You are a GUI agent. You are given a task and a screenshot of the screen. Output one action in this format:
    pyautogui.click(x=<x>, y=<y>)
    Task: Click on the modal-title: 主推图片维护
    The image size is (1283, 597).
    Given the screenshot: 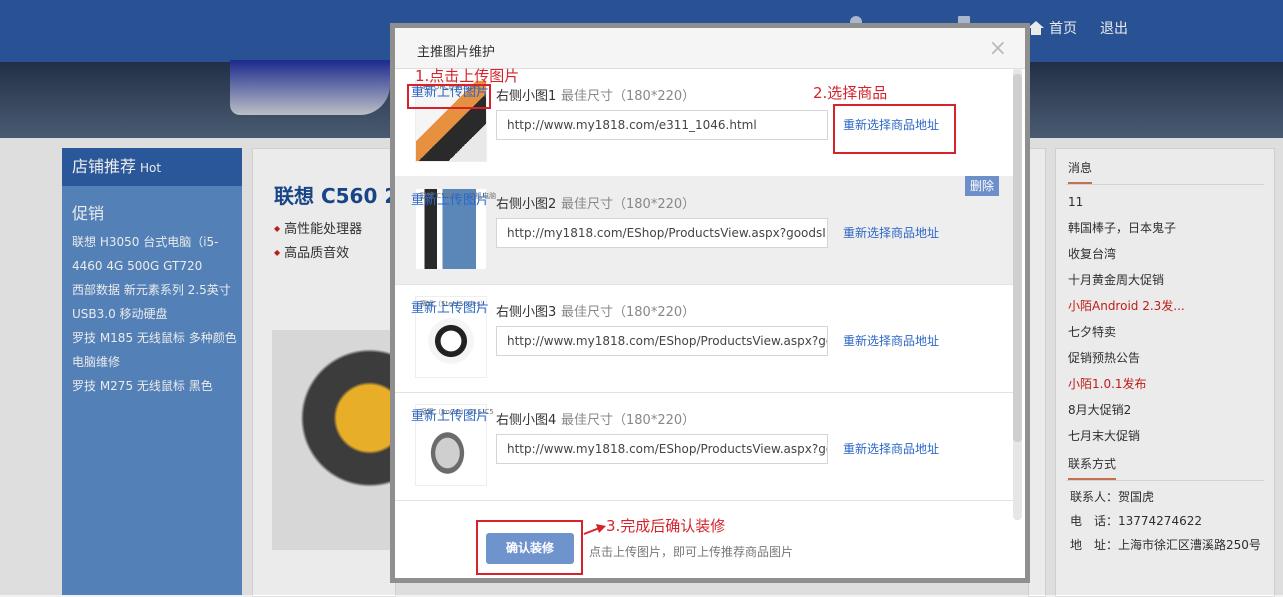 What is the action you would take?
    pyautogui.click(x=456, y=52)
    